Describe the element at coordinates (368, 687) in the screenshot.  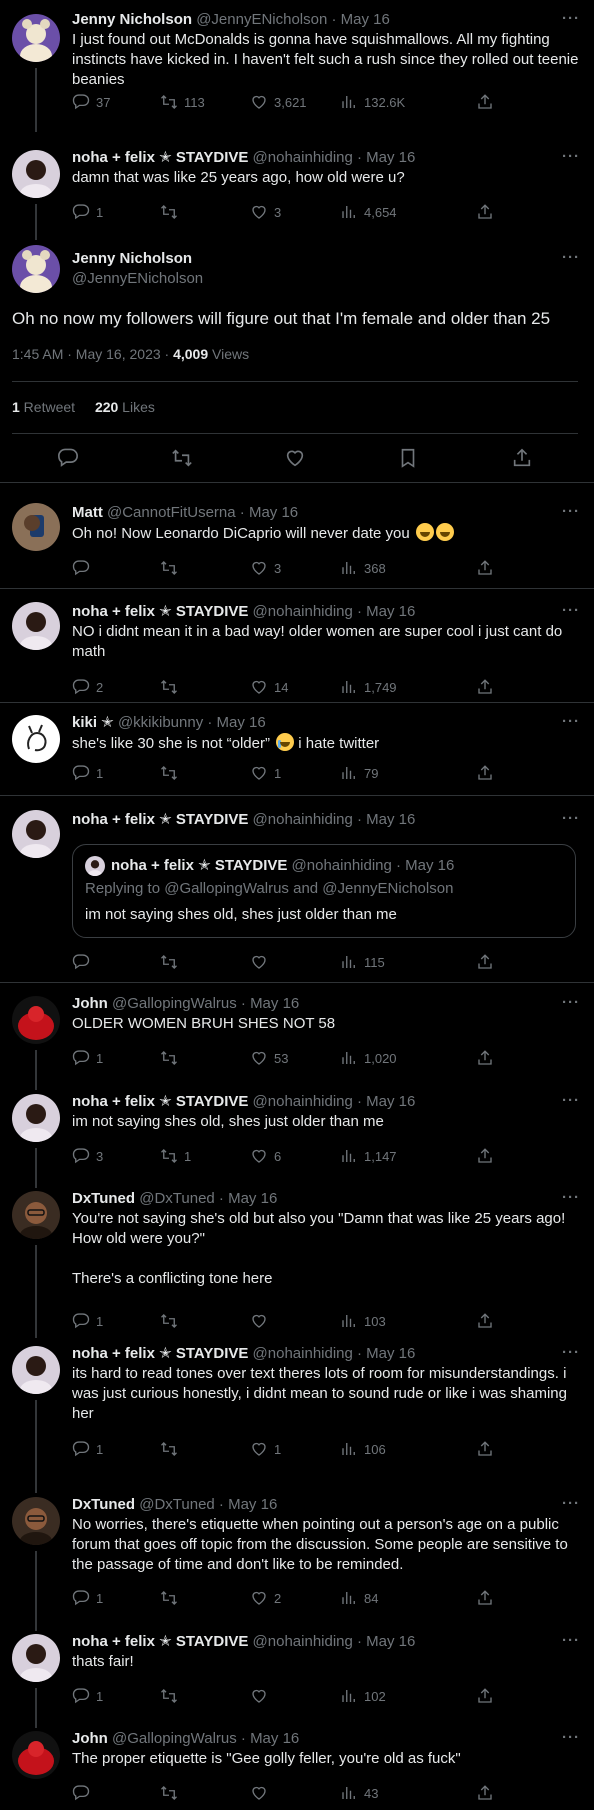
I see `views-button: 1,749` at that location.